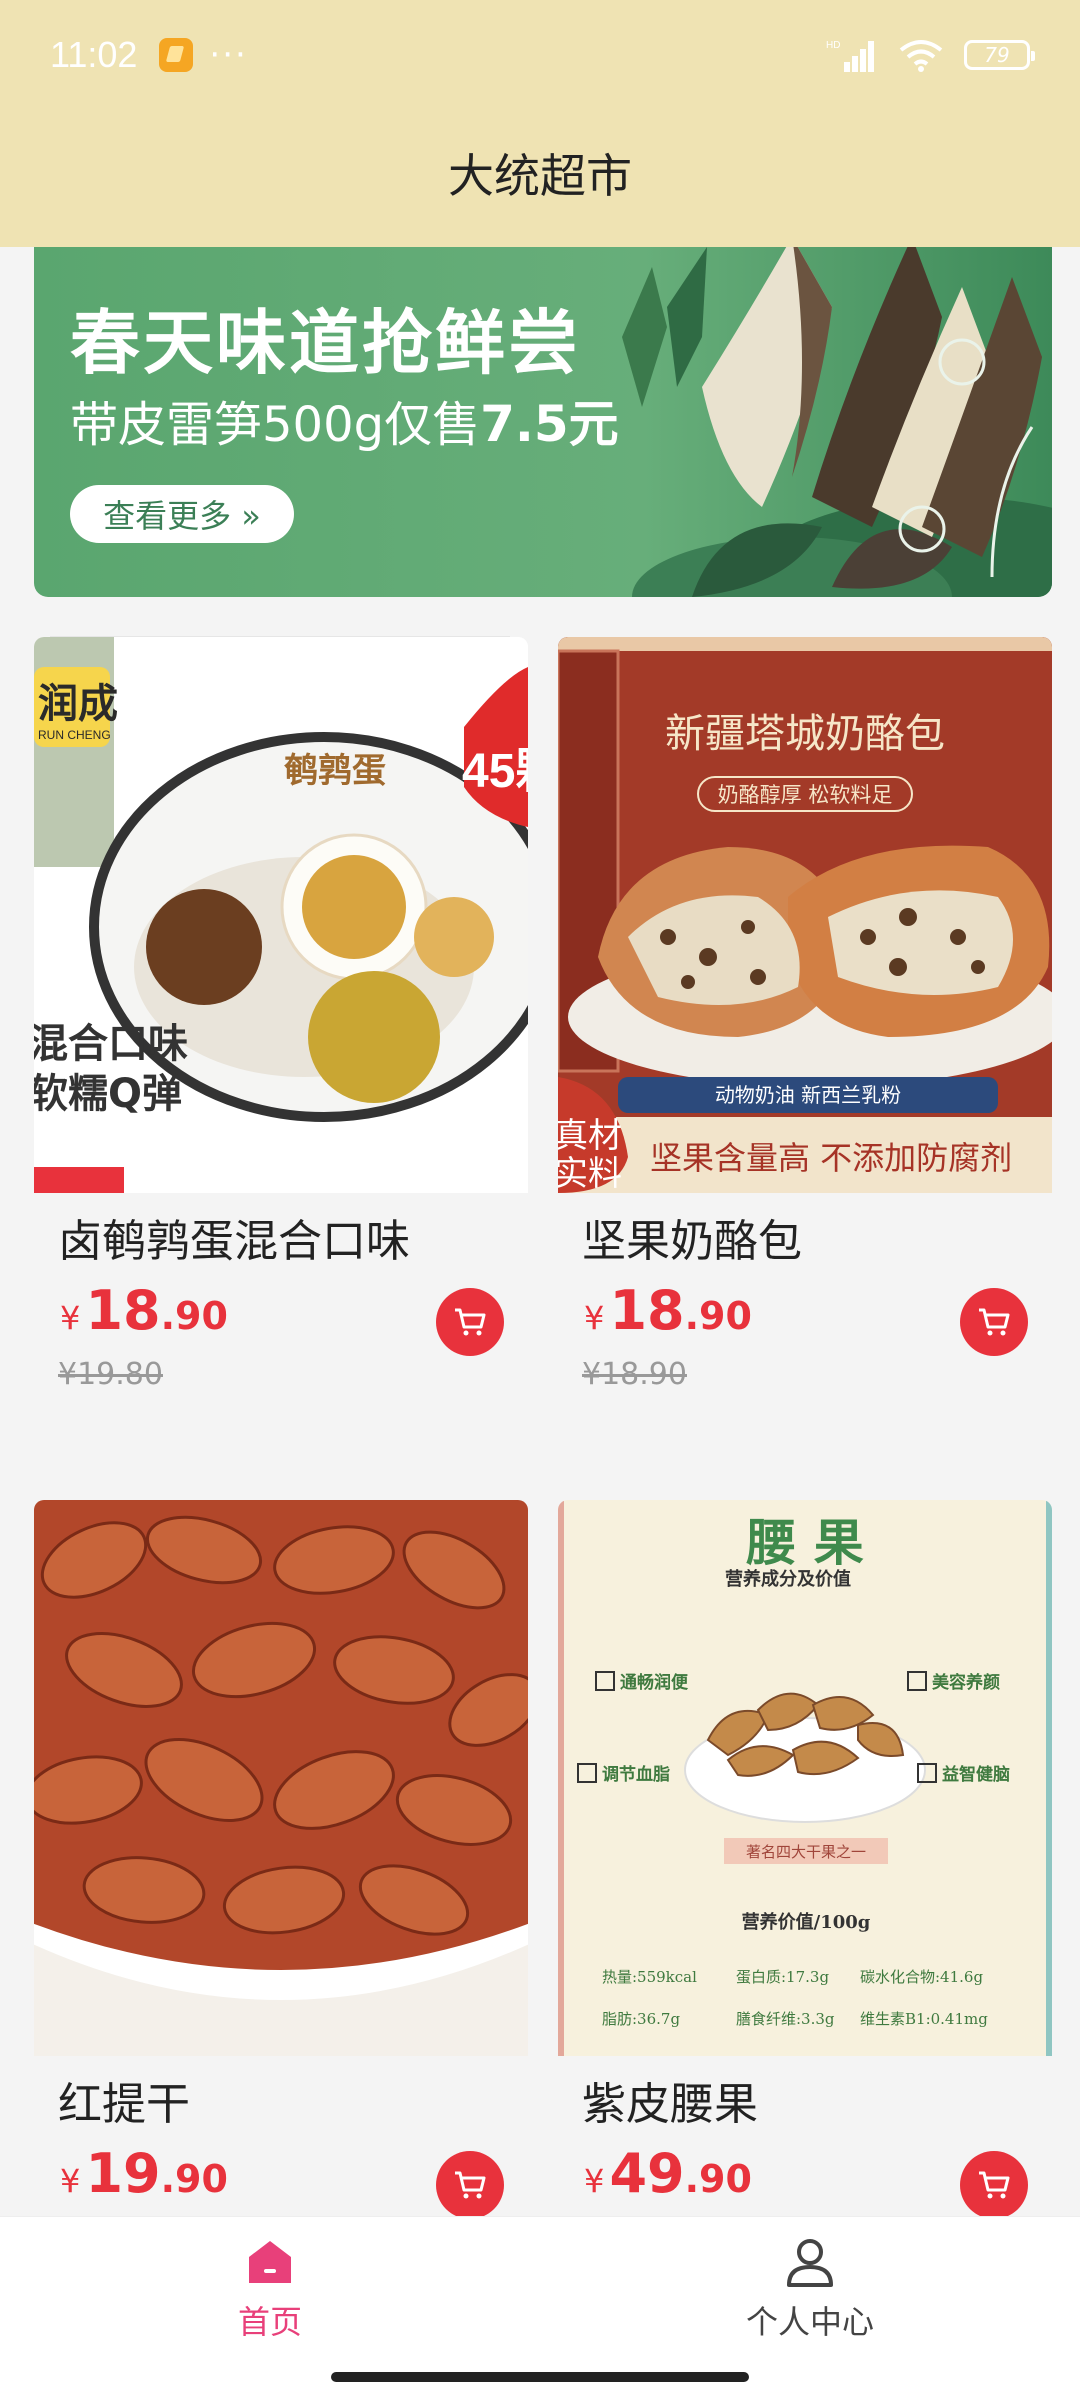 This screenshot has width=1080, height=2400. What do you see at coordinates (590, 1173) in the screenshot?
I see `image-left-text2: 实料` at bounding box center [590, 1173].